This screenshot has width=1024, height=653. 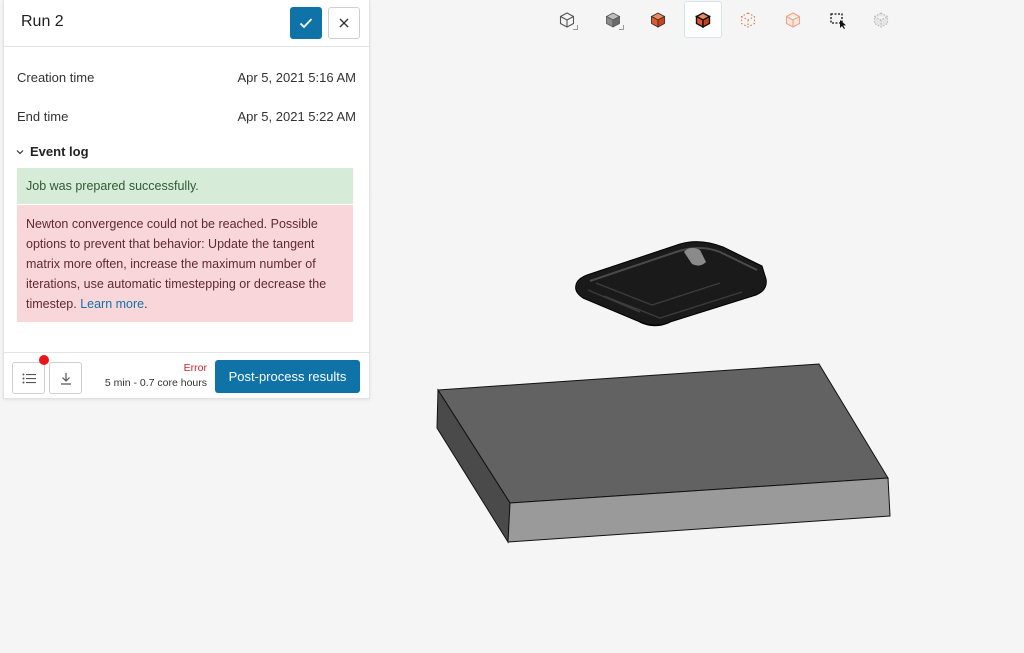 I want to click on box-select-icon, so click(x=838, y=20).